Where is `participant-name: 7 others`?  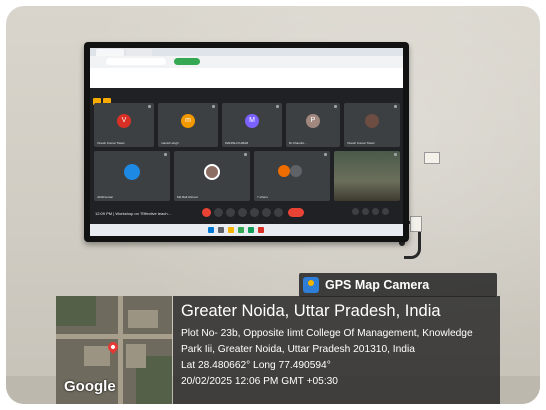
participant-name: 7 others is located at coordinates (262, 197).